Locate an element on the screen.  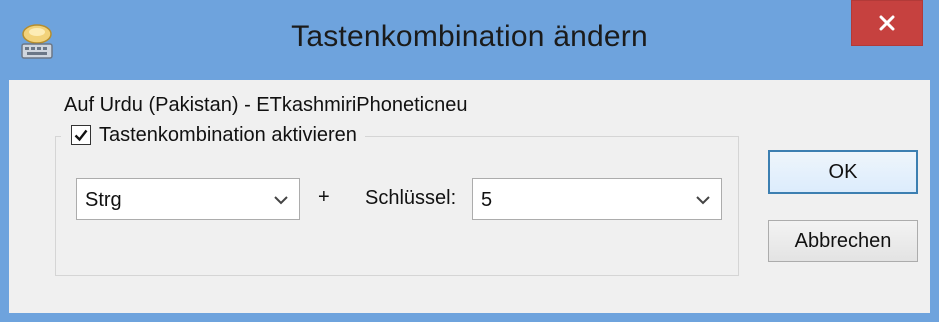
modifier-select: Strg is located at coordinates (188, 199).